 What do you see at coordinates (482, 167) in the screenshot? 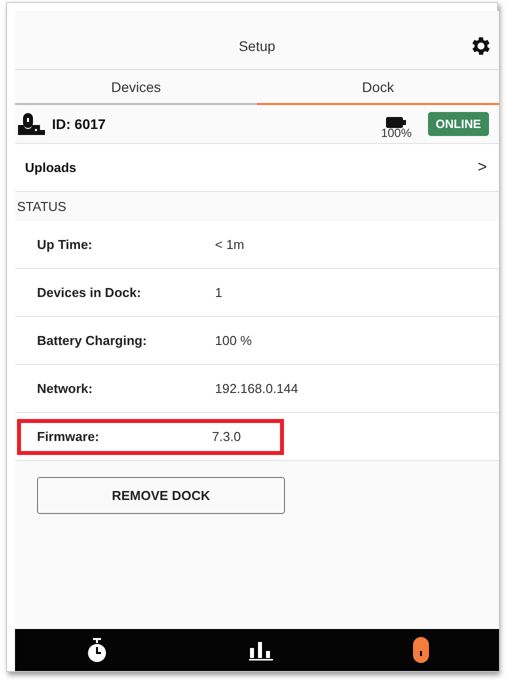
I see `chevron: >` at bounding box center [482, 167].